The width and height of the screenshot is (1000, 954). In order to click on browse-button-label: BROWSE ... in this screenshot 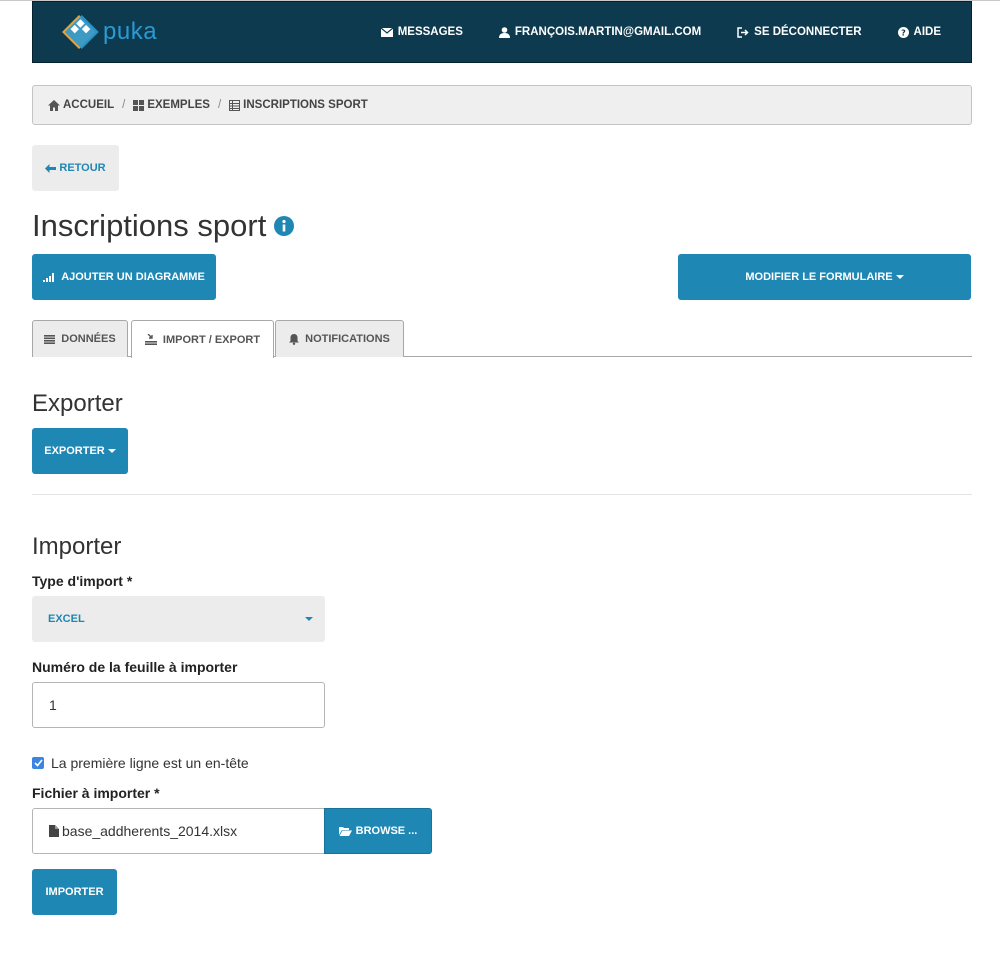, I will do `click(386, 831)`.